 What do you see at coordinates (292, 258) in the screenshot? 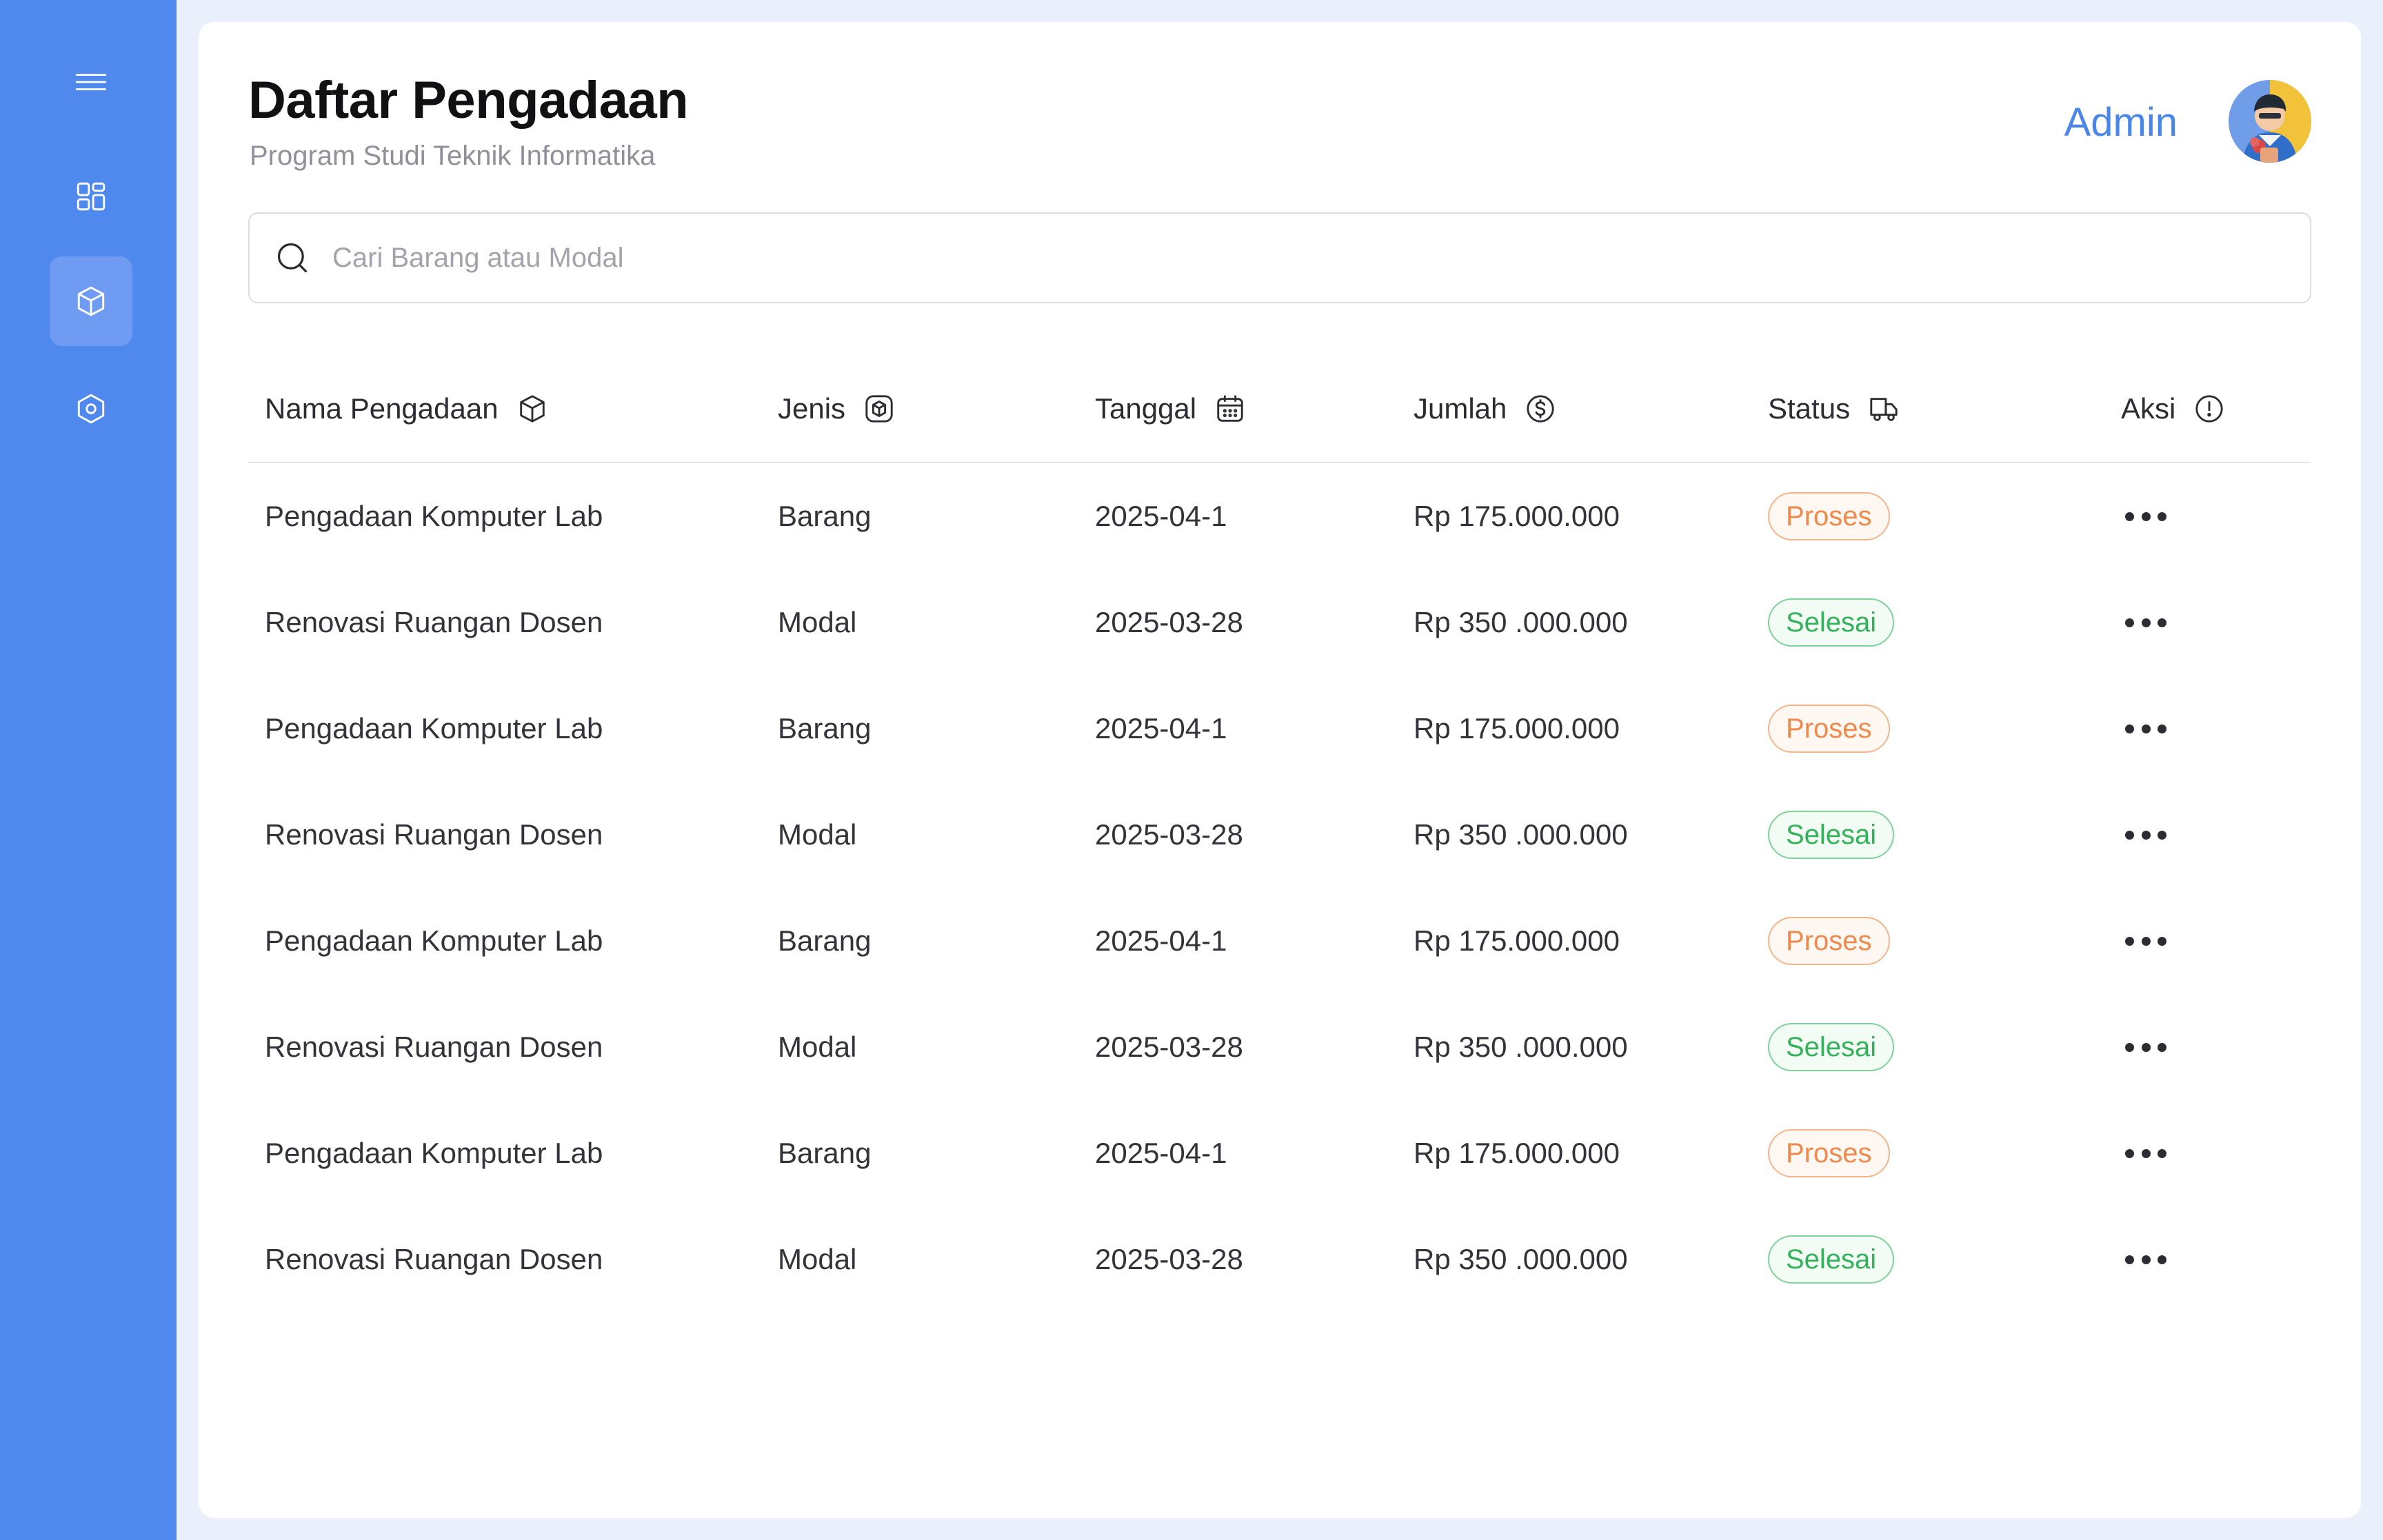
I see `search-icon` at bounding box center [292, 258].